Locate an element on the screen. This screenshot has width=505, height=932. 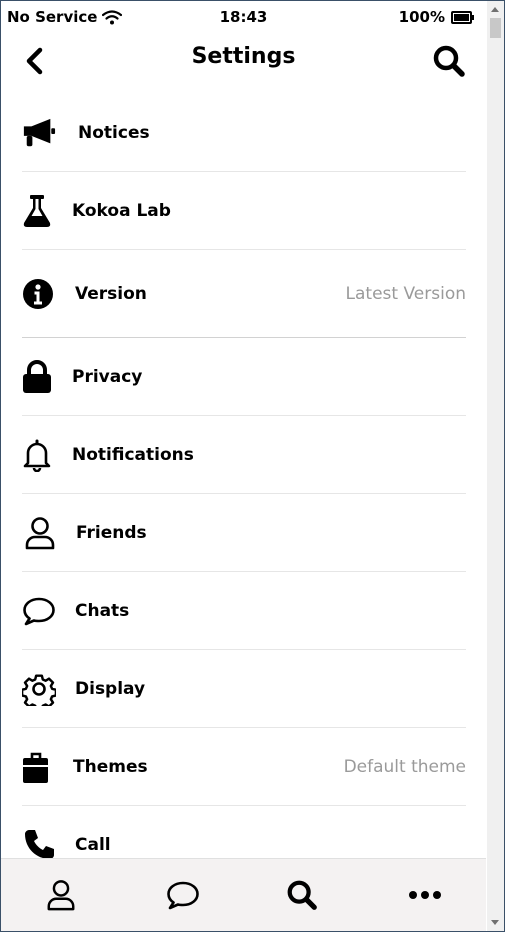
bell-icon is located at coordinates (39, 455).